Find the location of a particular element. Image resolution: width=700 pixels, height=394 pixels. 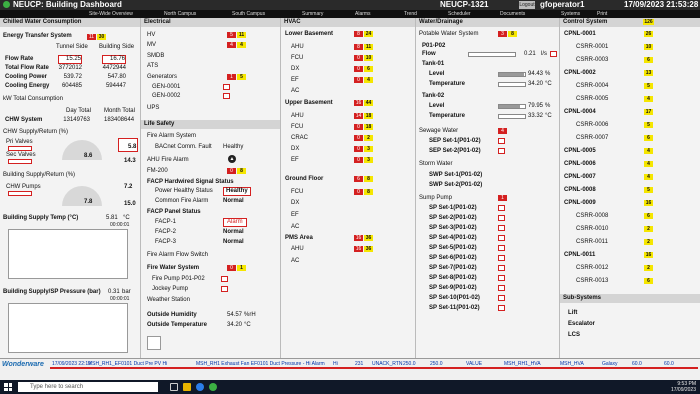

facp-panel-label: FACP Panel Status is located at coordinates (174, 212).